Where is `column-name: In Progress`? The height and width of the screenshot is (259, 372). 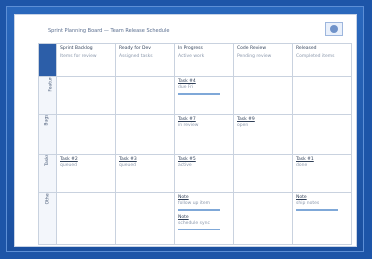 column-name: In Progress is located at coordinates (190, 48).